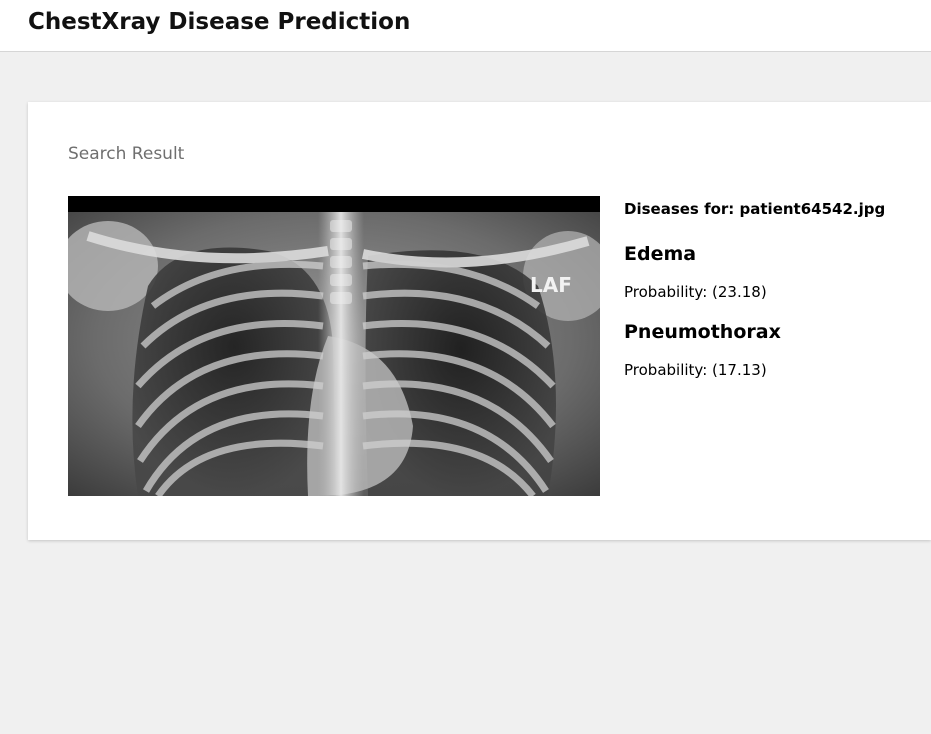 This screenshot has height=734, width=931. Describe the element at coordinates (755, 209) in the screenshot. I see `diseases-for-label: Diseases for: patient64542.jpg` at that location.